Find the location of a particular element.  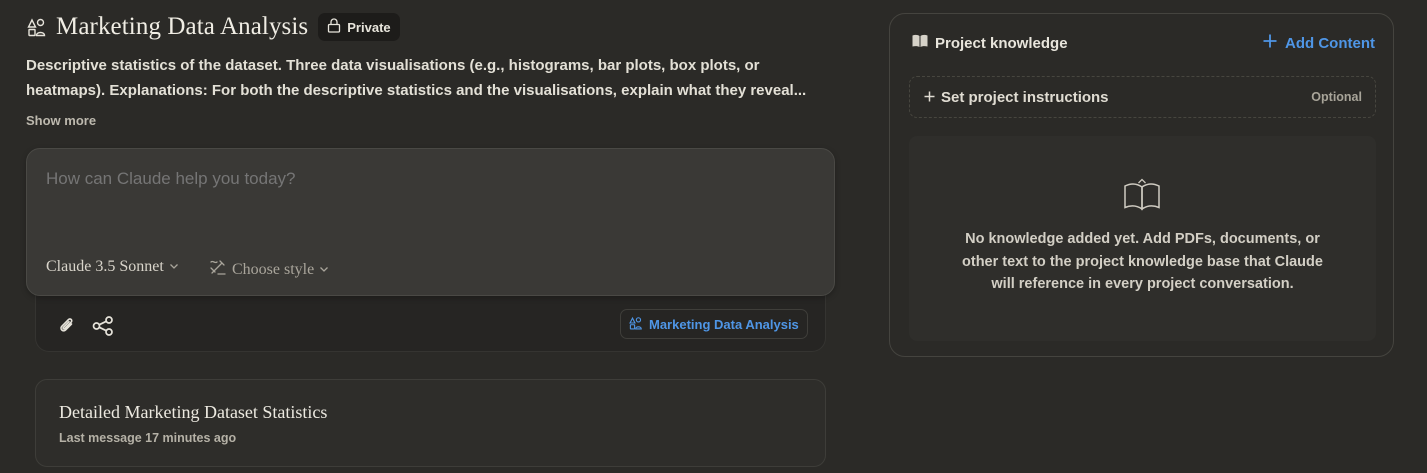

paperclip-icon is located at coordinates (67, 326).